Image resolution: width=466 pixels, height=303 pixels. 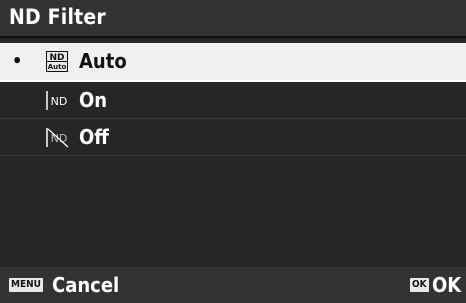 I want to click on footer-bar: MENU Cancel OK OK, so click(x=233, y=285).